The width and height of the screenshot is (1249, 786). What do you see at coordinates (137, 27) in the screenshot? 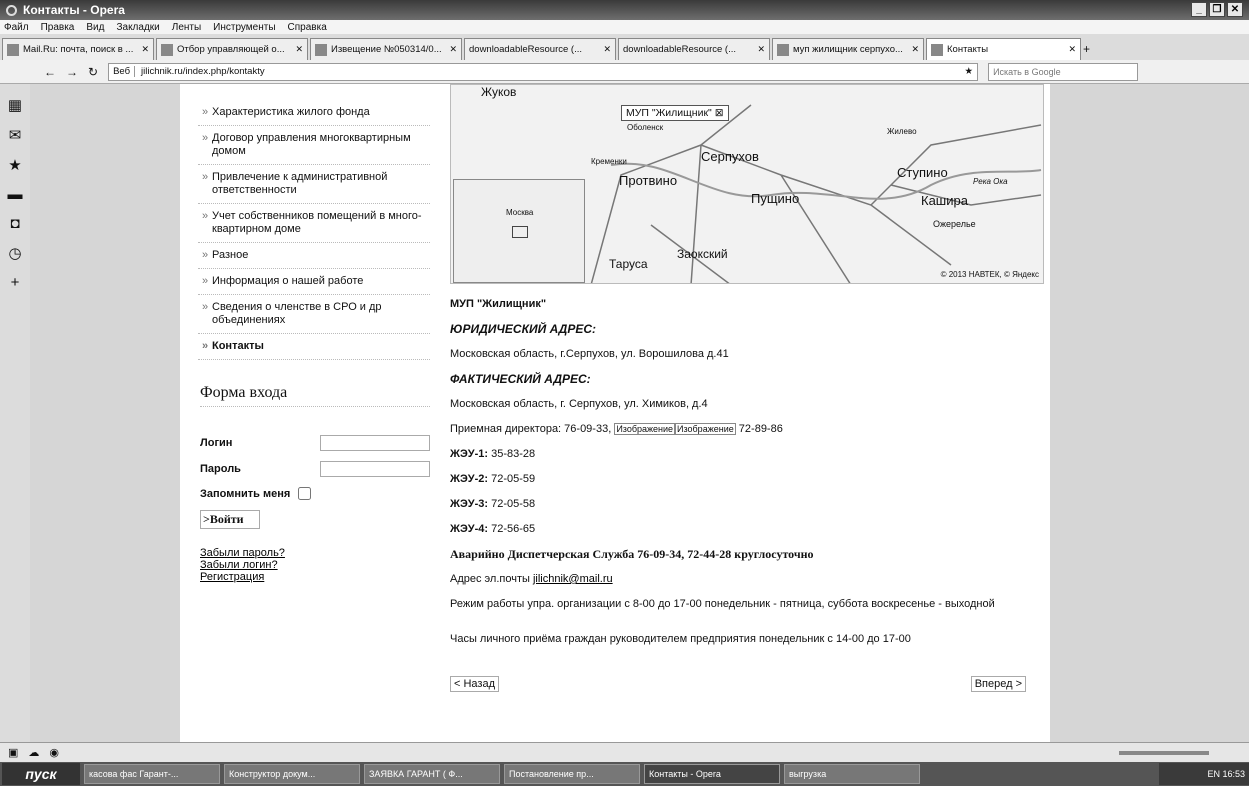
I see `menu-bookmarks: Закладки` at bounding box center [137, 27].